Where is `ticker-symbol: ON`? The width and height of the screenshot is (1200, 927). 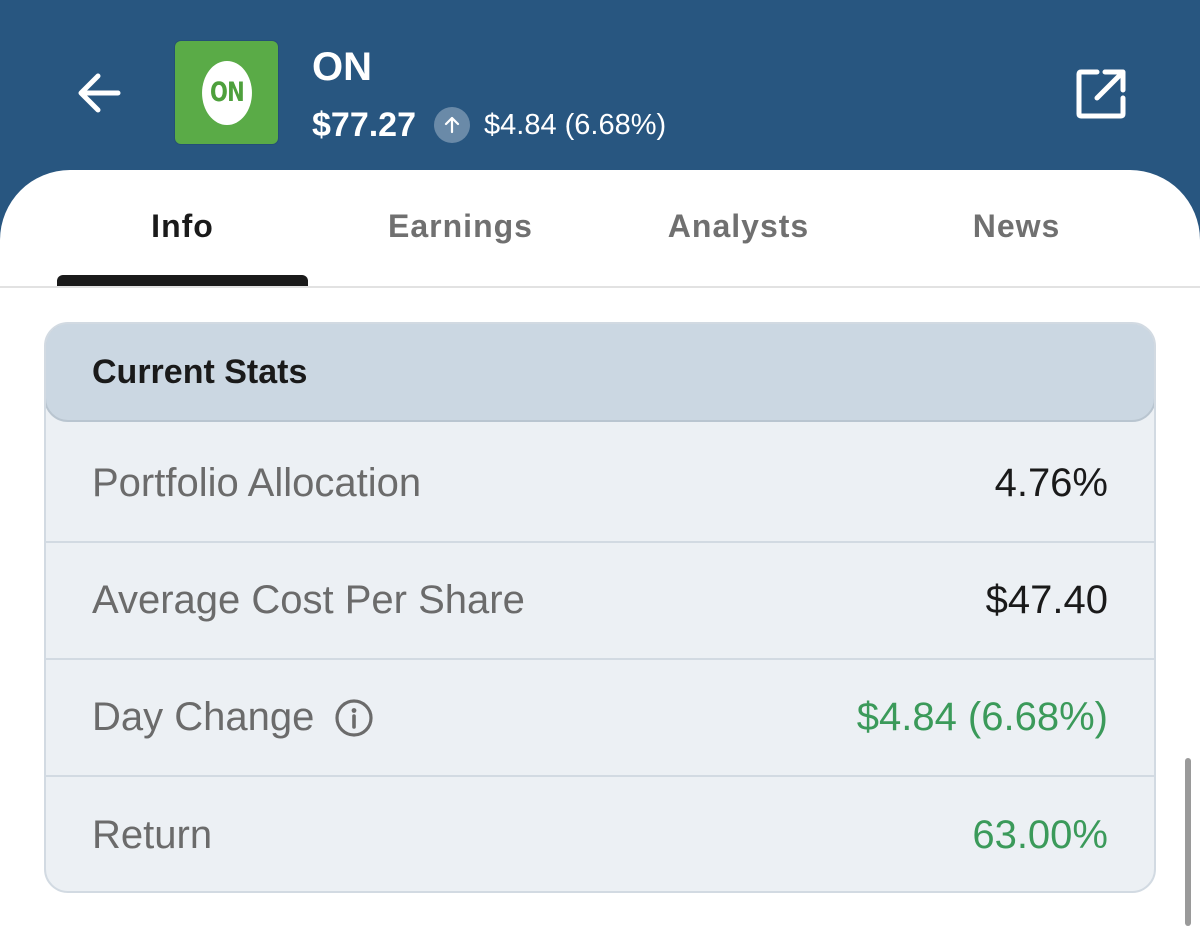 ticker-symbol: ON is located at coordinates (342, 67).